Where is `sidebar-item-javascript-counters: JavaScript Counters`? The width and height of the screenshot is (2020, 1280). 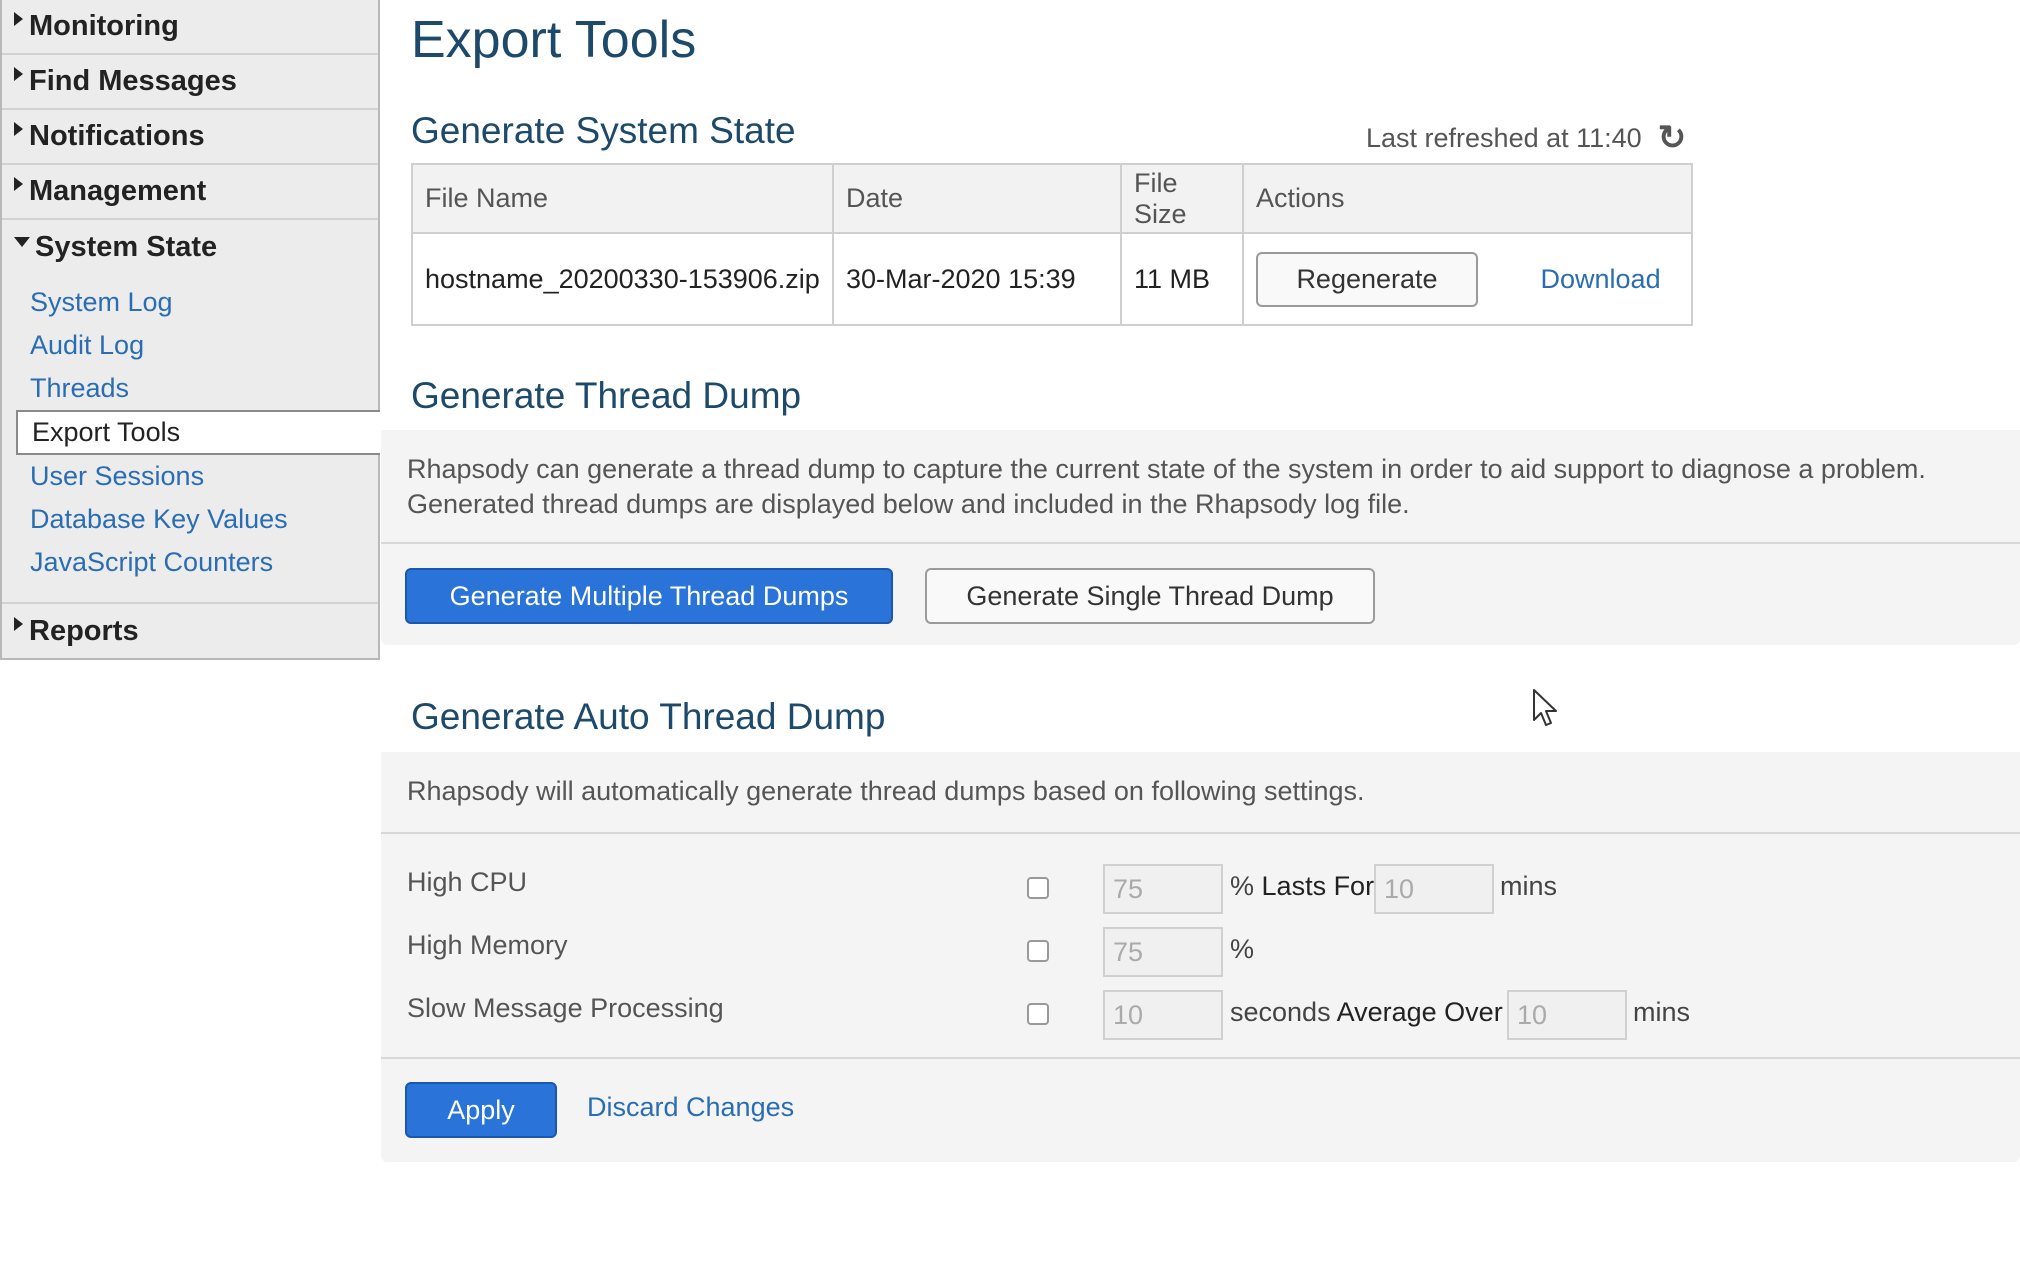
sidebar-item-javascript-counters: JavaScript Counters is located at coordinates (190, 562).